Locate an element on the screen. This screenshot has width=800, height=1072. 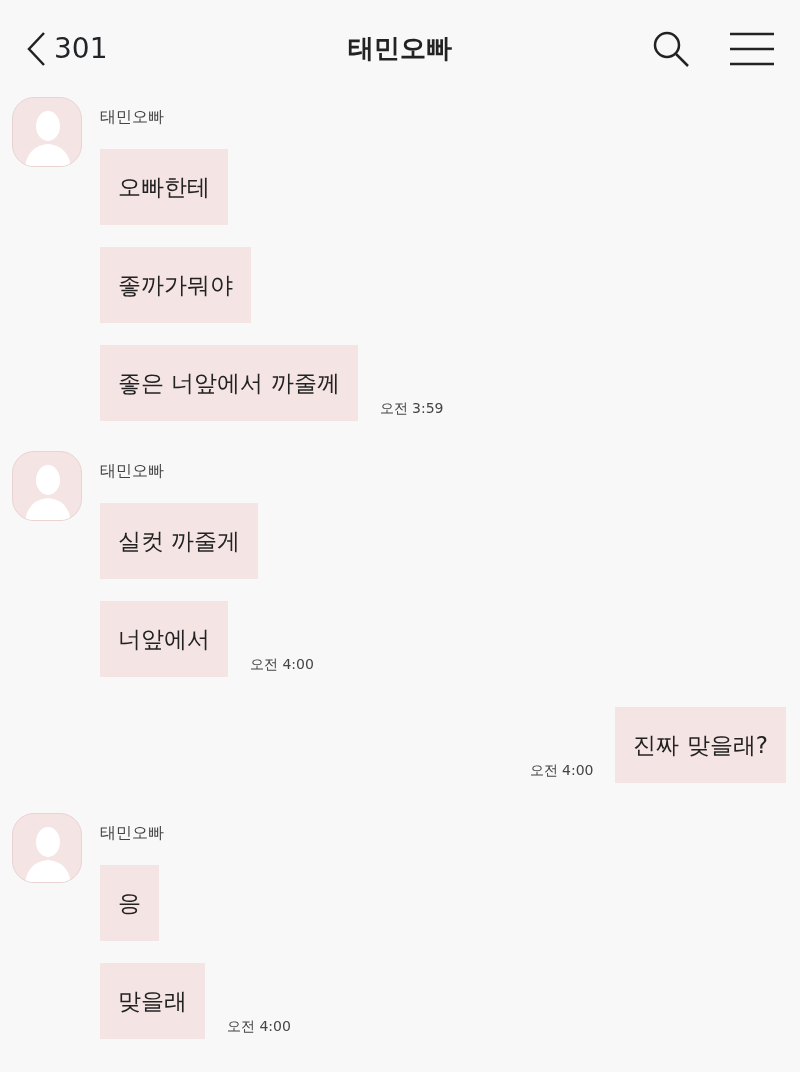
search-icon is located at coordinates (671, 48).